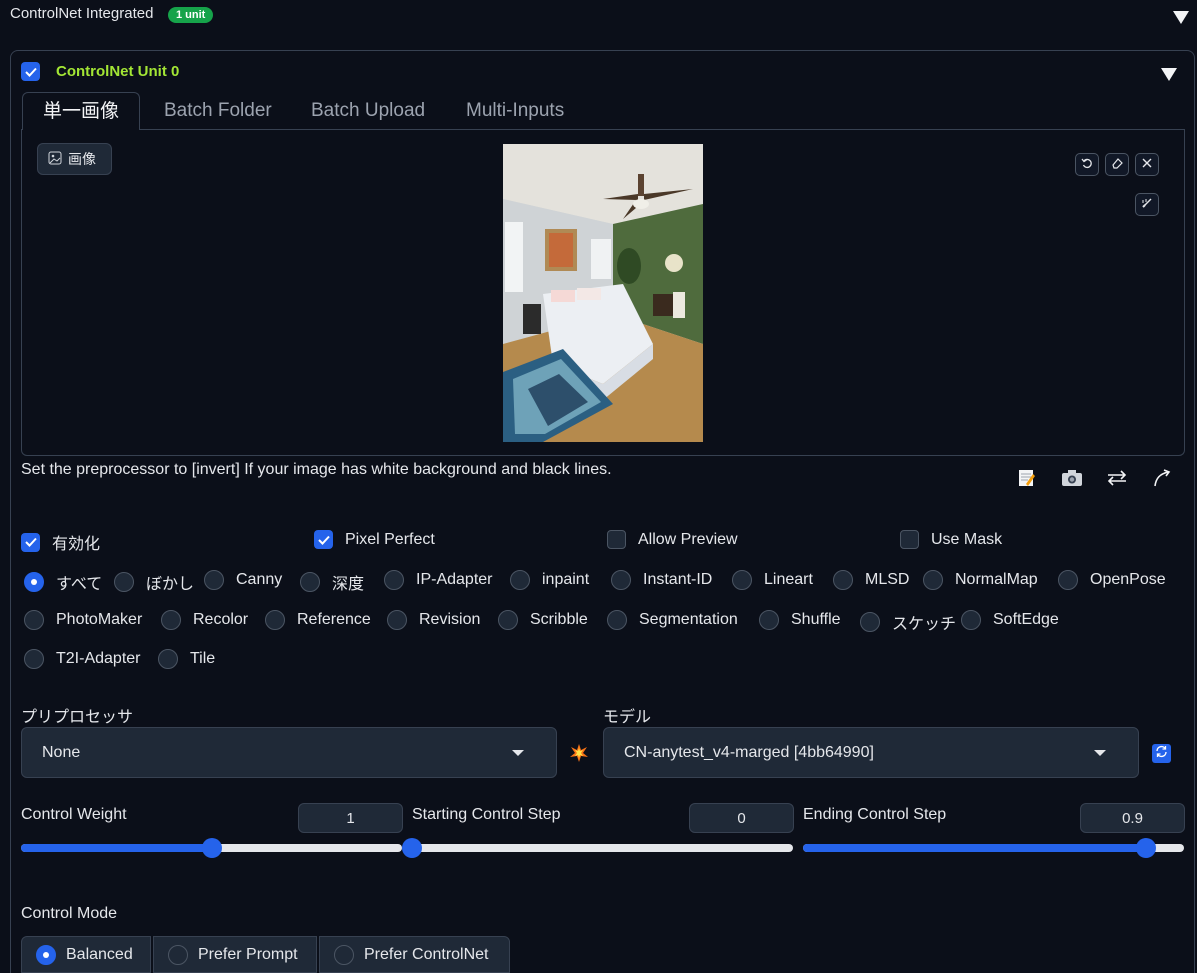  I want to click on control-type-recolor: Recolor, so click(204, 620).